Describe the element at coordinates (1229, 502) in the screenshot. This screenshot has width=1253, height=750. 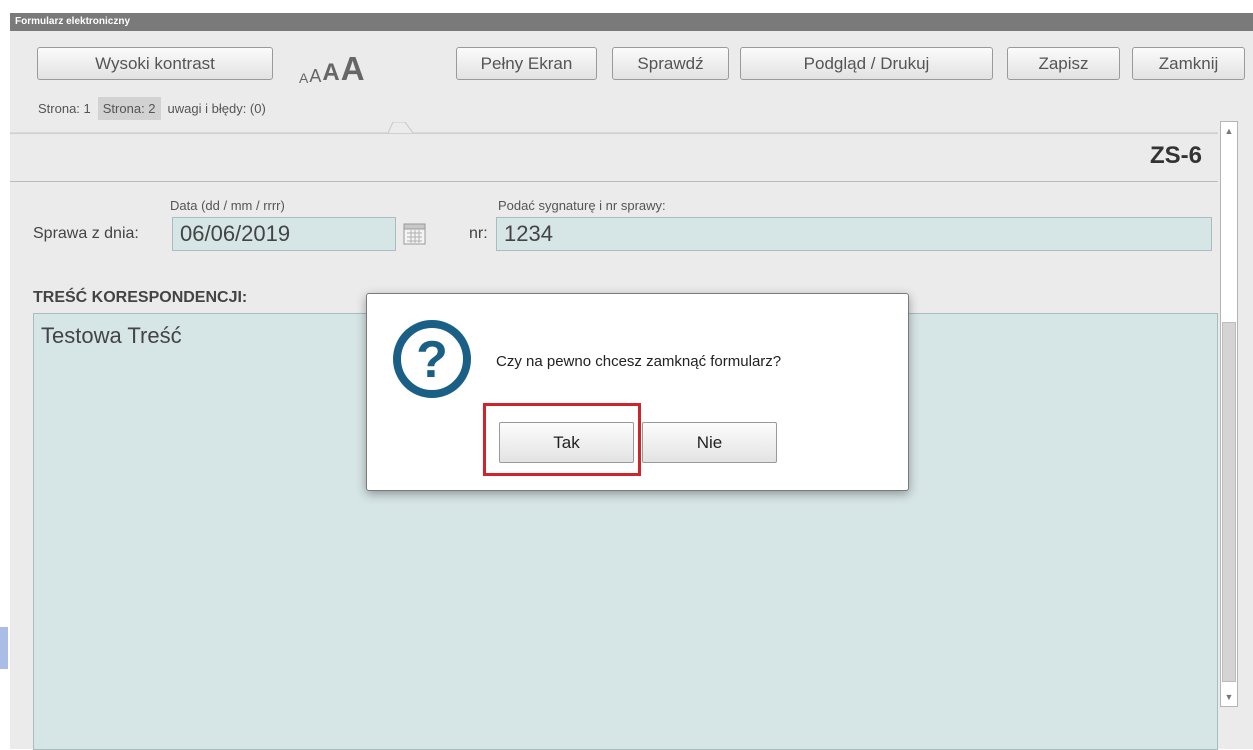
I see `scroll-thumb` at that location.